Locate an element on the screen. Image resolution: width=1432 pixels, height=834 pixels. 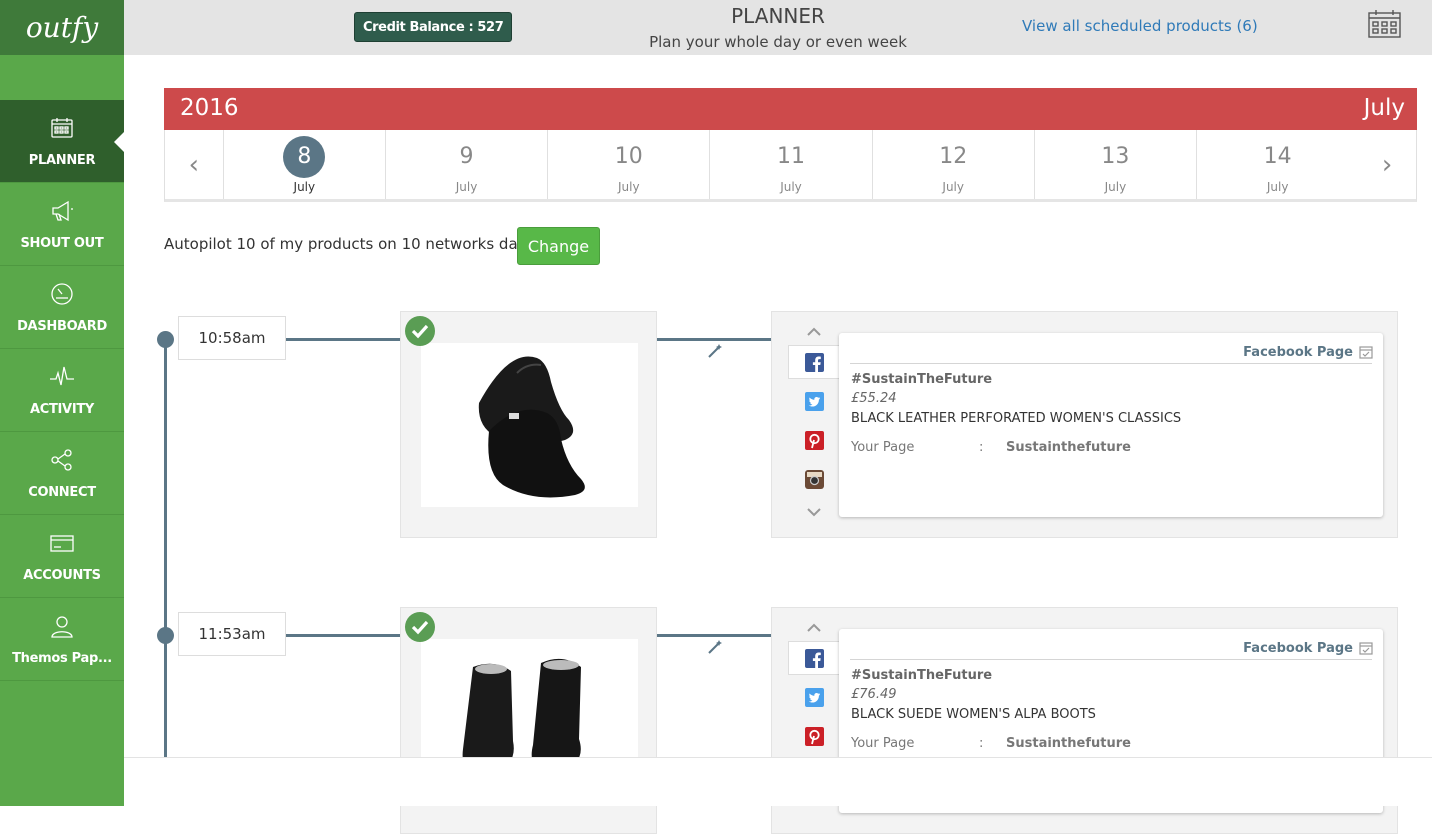
sidebar-item-shout-out: SHOUT OUT is located at coordinates (62, 224).